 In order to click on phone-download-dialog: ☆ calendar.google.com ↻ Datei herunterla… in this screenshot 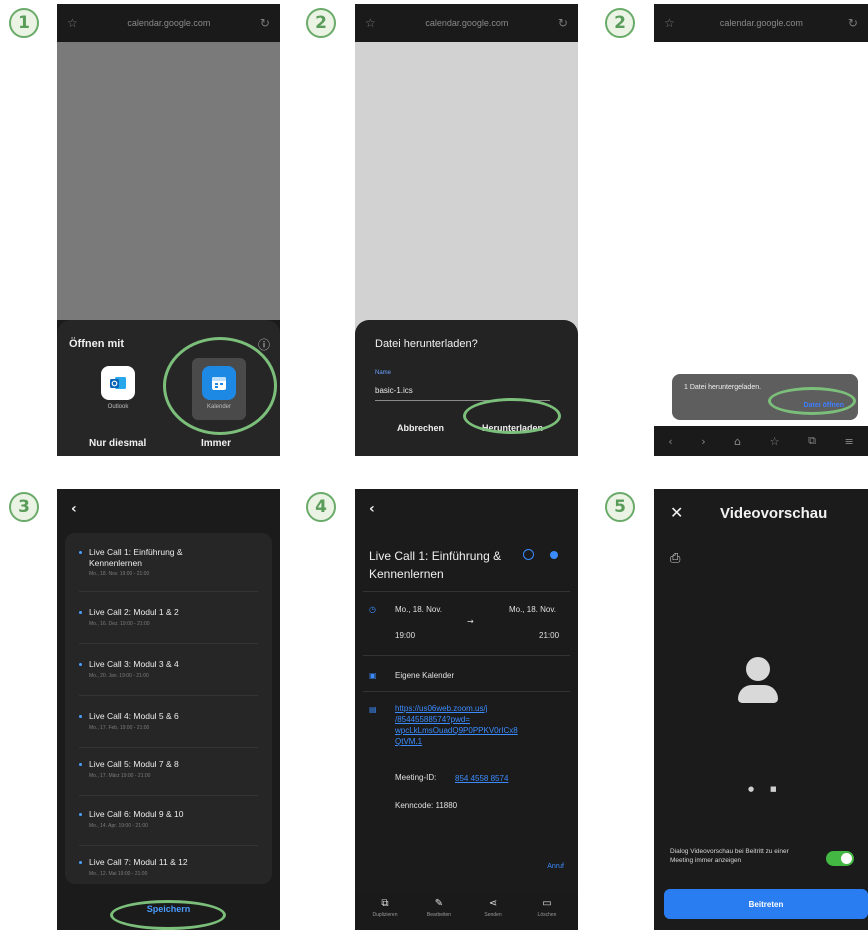, I will do `click(466, 230)`.